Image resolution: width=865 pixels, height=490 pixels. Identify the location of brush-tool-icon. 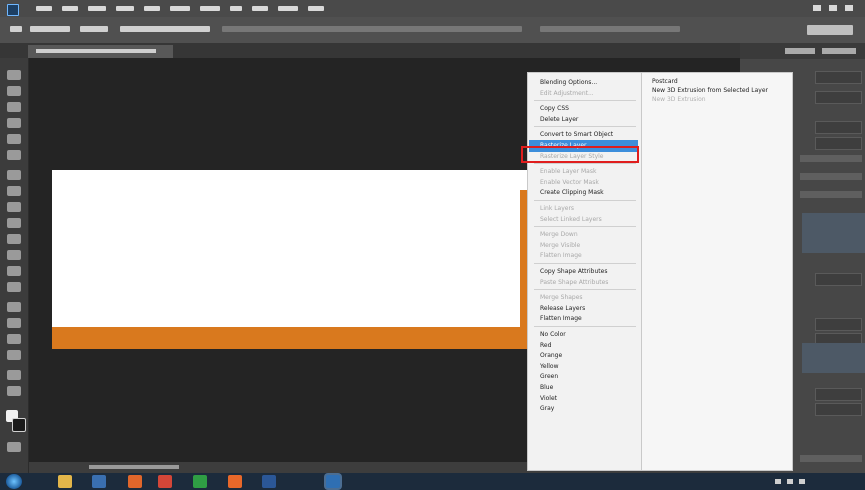
(14, 191).